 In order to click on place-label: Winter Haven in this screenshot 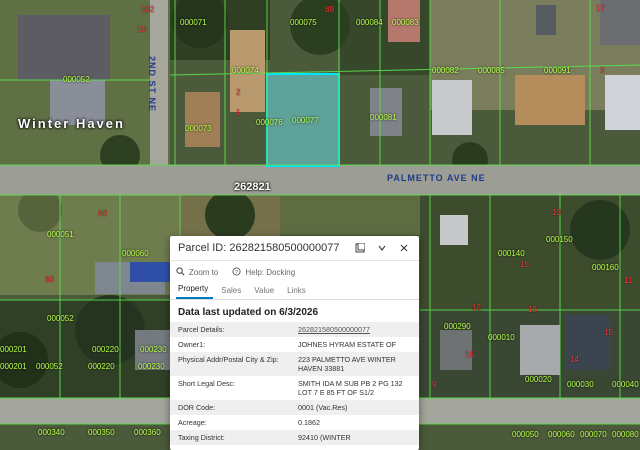, I will do `click(71, 123)`.